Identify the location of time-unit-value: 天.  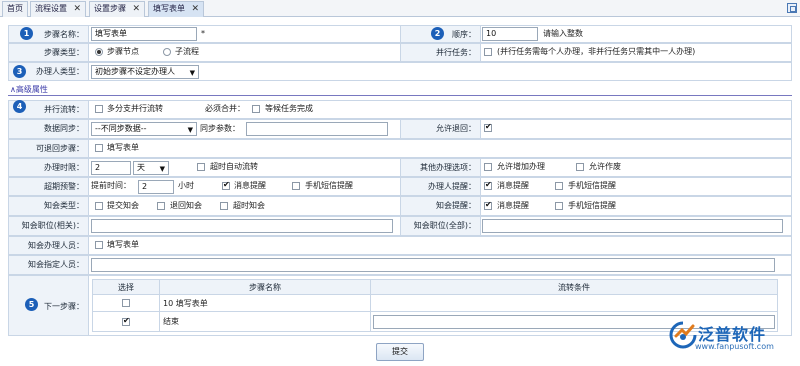
(141, 167).